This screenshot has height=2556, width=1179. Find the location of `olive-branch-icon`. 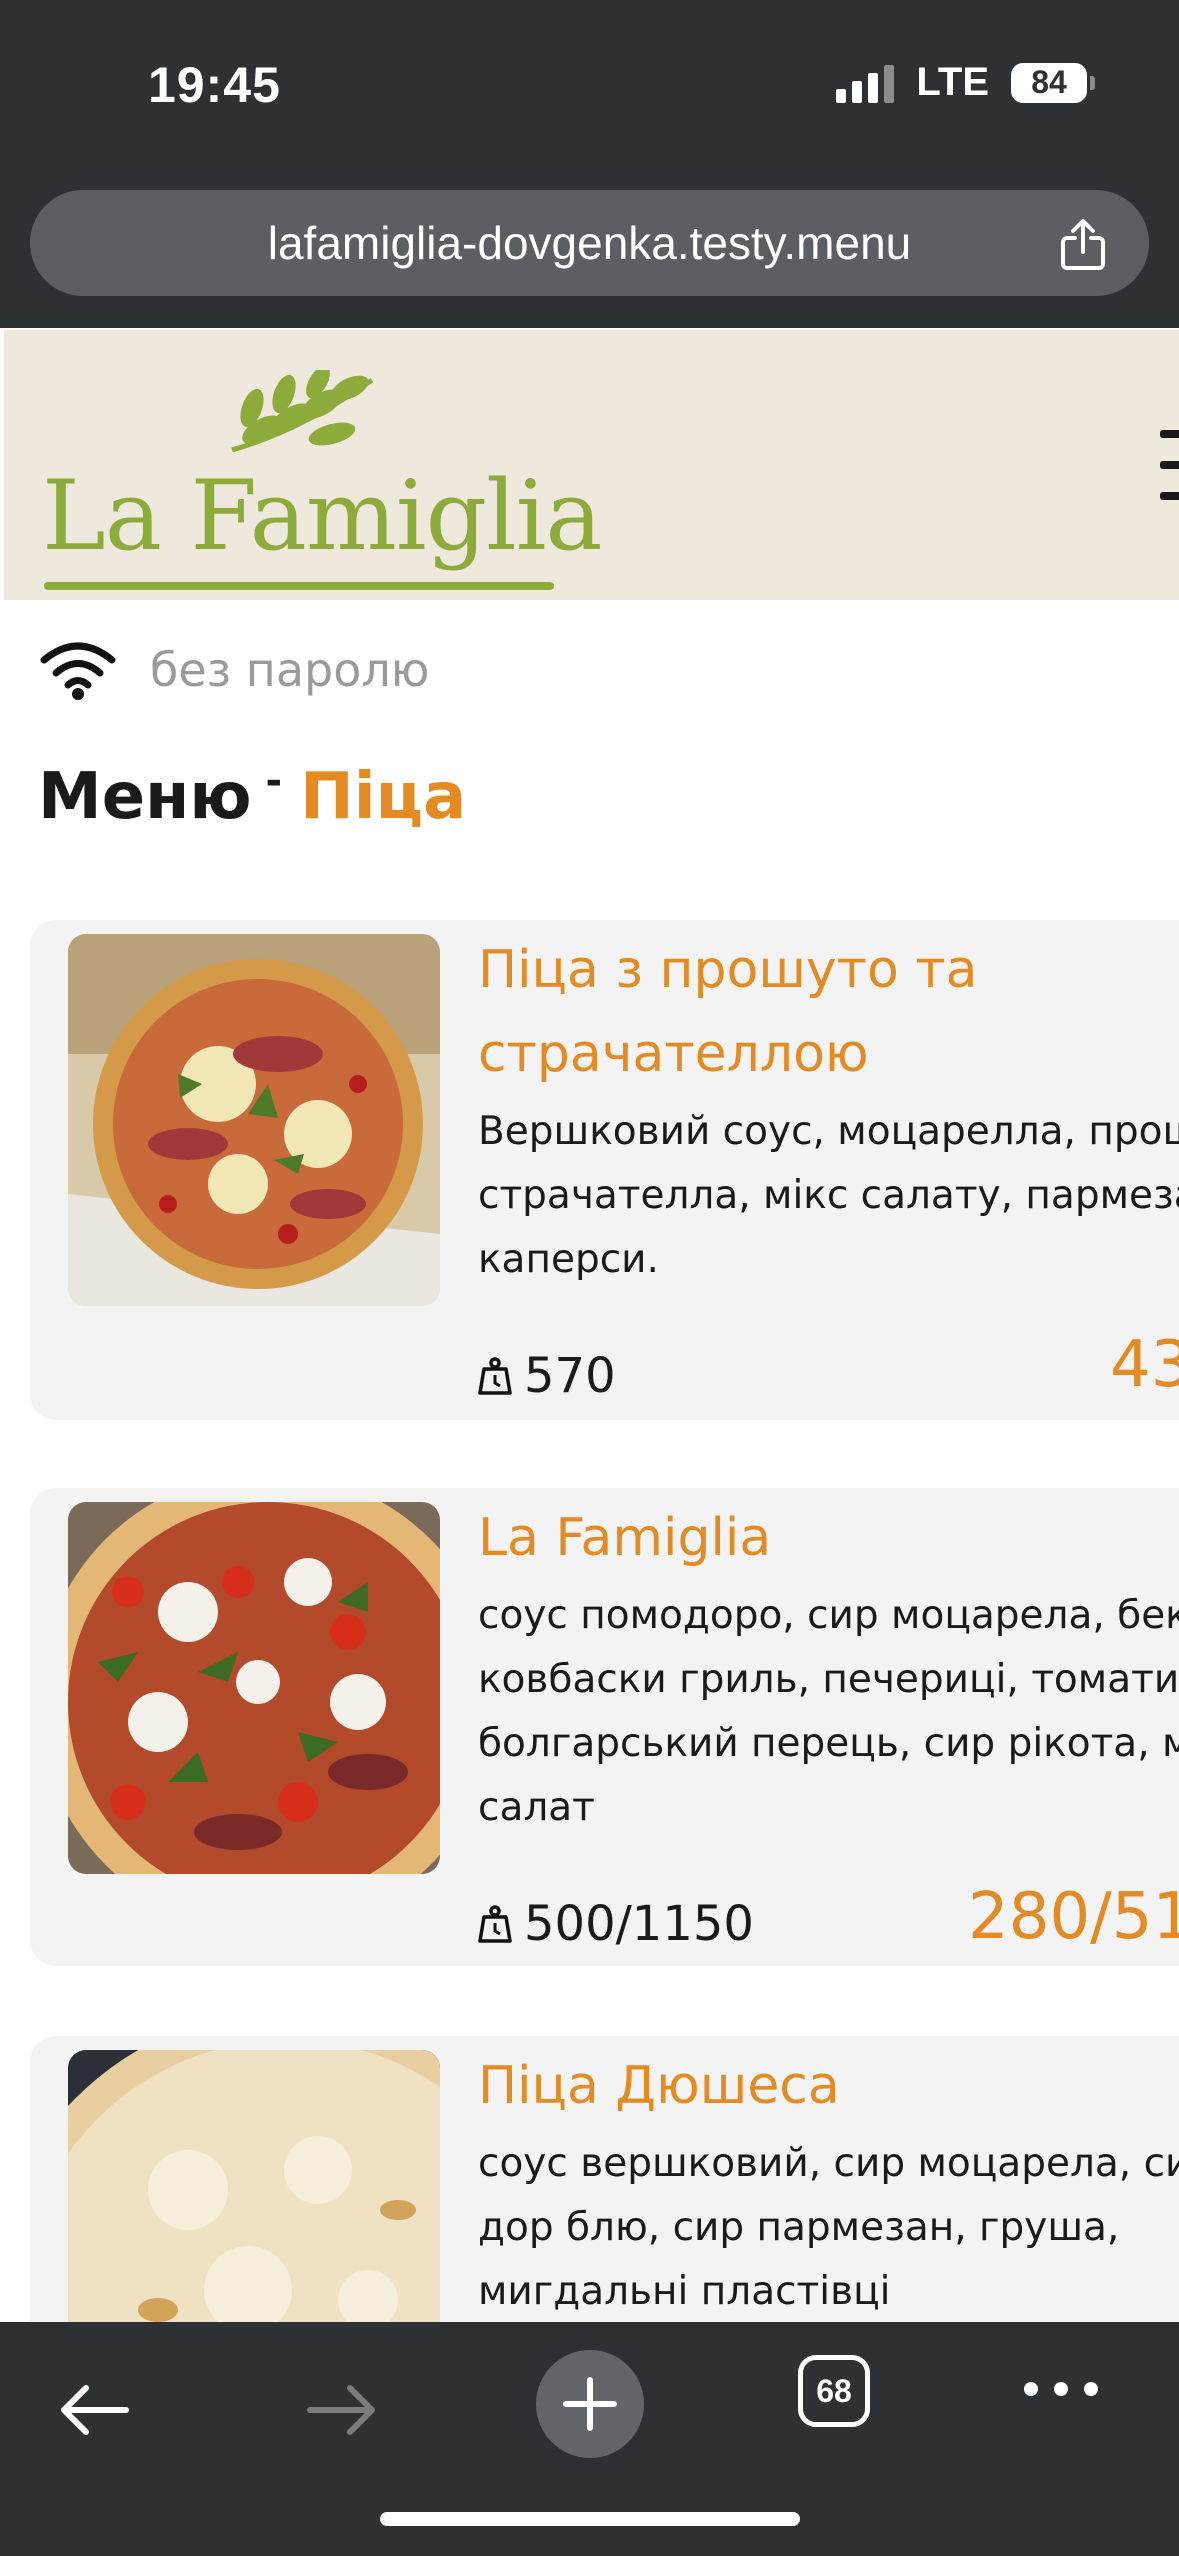

olive-branch-icon is located at coordinates (302, 411).